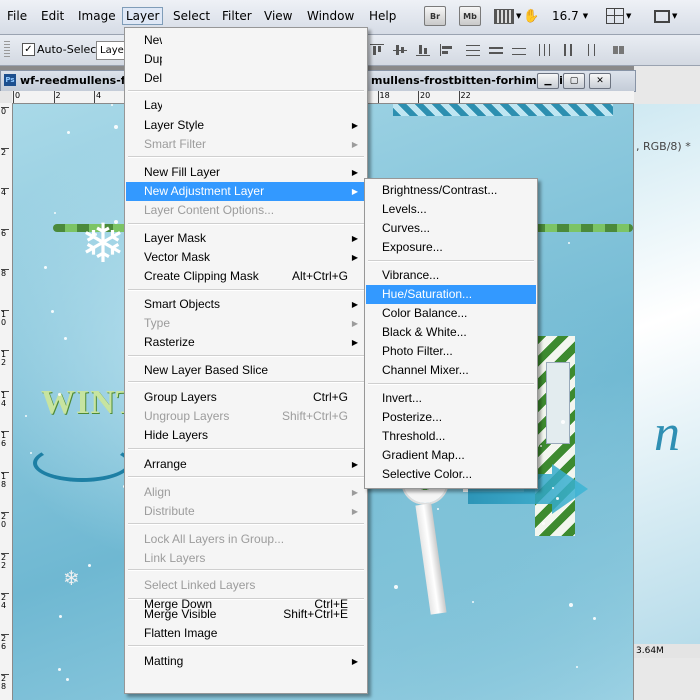 Image resolution: width=700 pixels, height=700 pixels. What do you see at coordinates (10, 80) in the screenshot?
I see `photoshop-doc-icon: Ps` at bounding box center [10, 80].